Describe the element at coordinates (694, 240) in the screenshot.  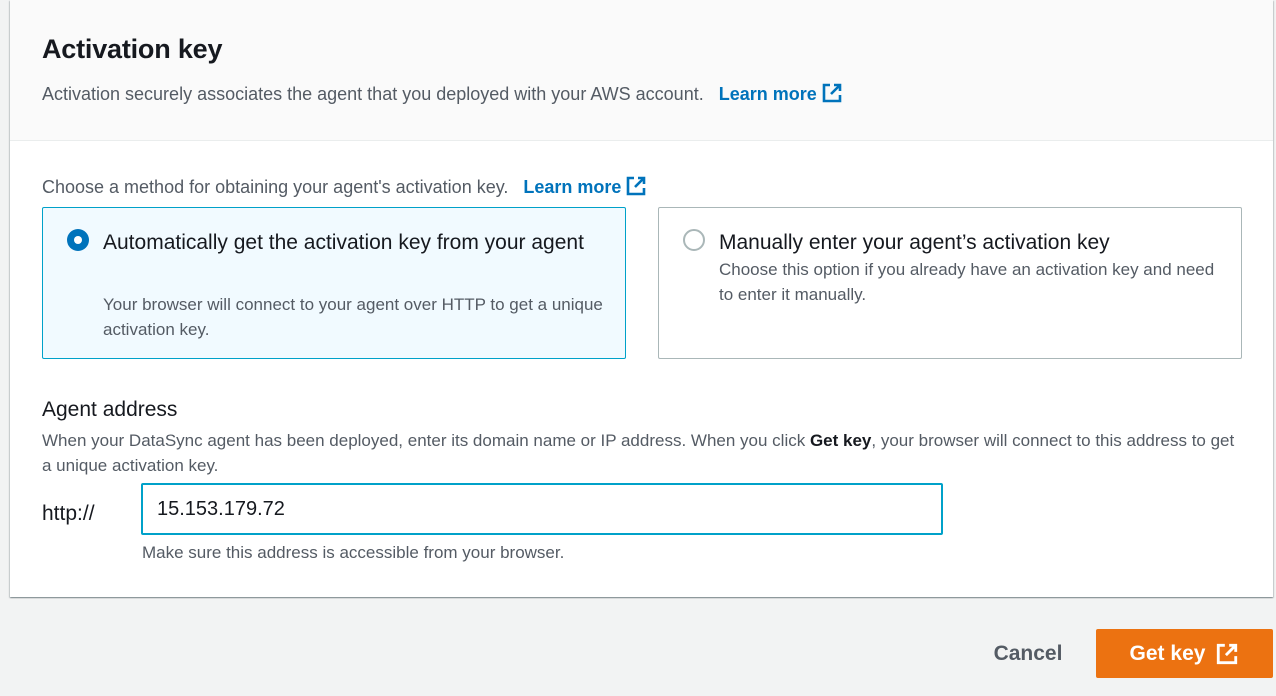
I see `manual-activation-radio` at that location.